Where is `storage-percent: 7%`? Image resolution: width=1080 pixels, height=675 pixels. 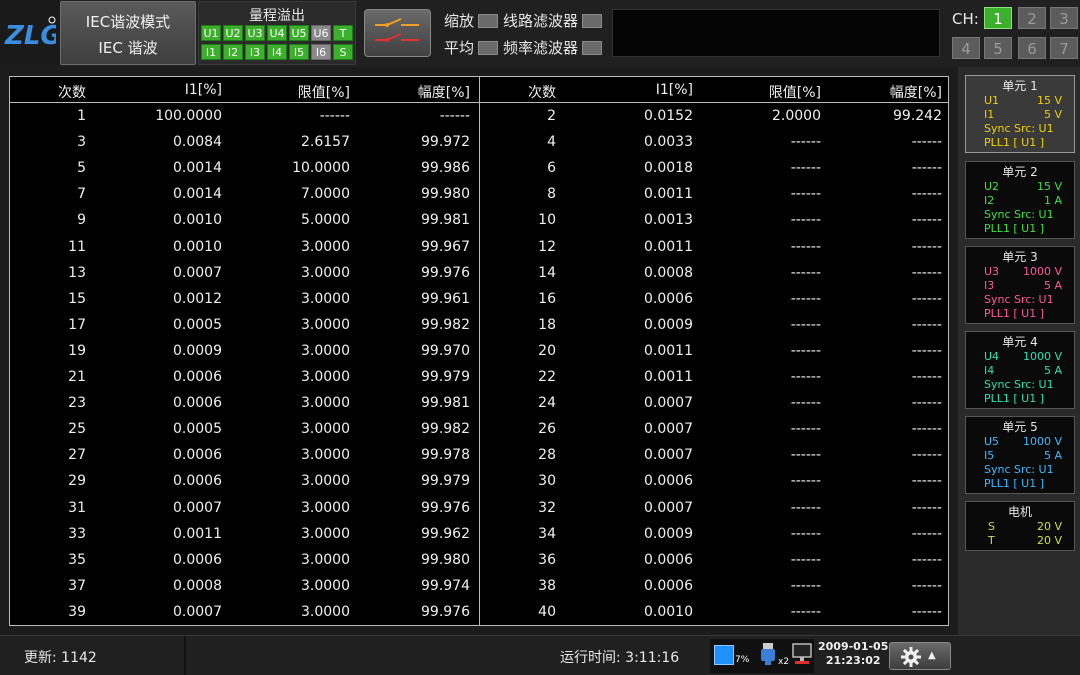
storage-percent: 7% is located at coordinates (742, 660).